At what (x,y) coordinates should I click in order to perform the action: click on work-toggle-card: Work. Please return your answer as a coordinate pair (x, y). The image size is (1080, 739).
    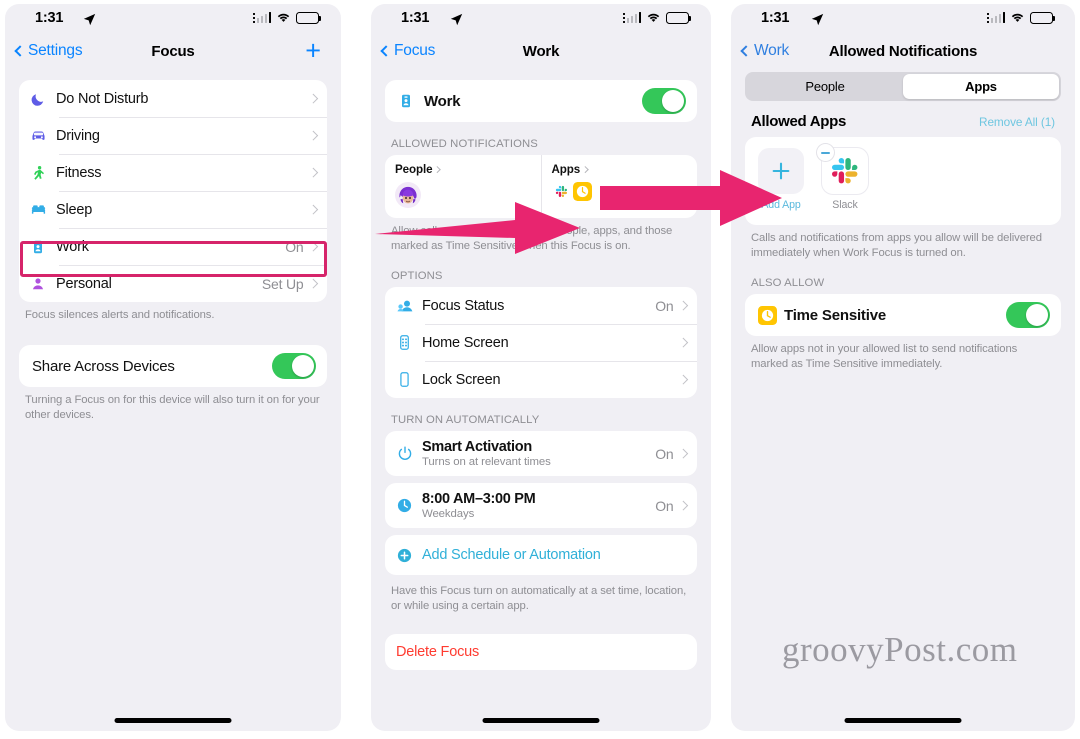
    Looking at the image, I should click on (541, 101).